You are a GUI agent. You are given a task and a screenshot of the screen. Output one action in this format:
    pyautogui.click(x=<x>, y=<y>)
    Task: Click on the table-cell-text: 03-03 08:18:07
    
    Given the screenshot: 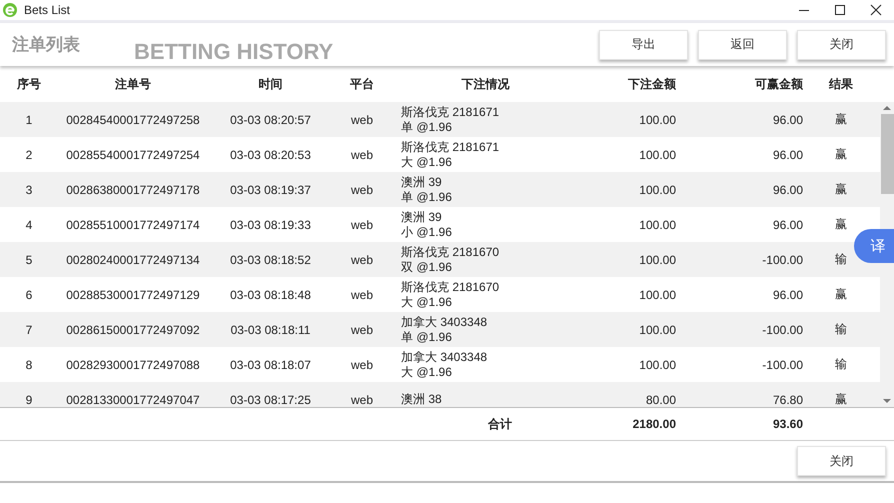 What is the action you would take?
    pyautogui.click(x=270, y=365)
    